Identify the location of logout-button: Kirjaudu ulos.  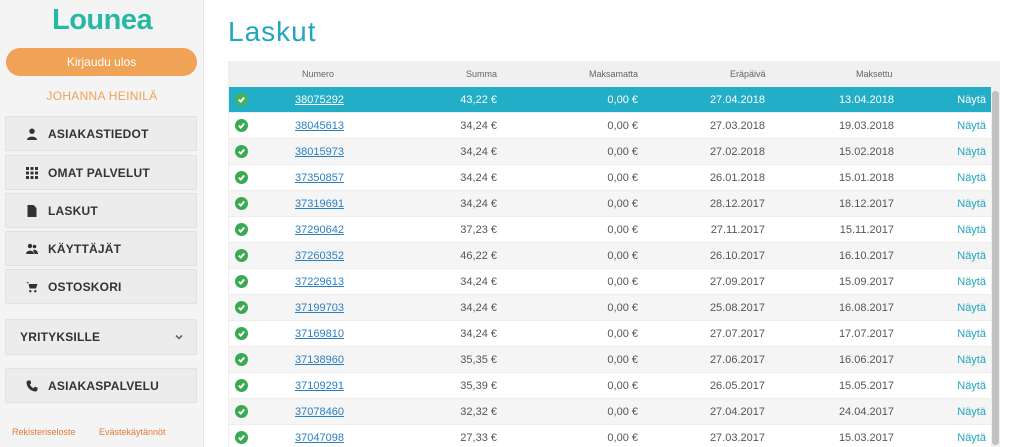
(101, 62).